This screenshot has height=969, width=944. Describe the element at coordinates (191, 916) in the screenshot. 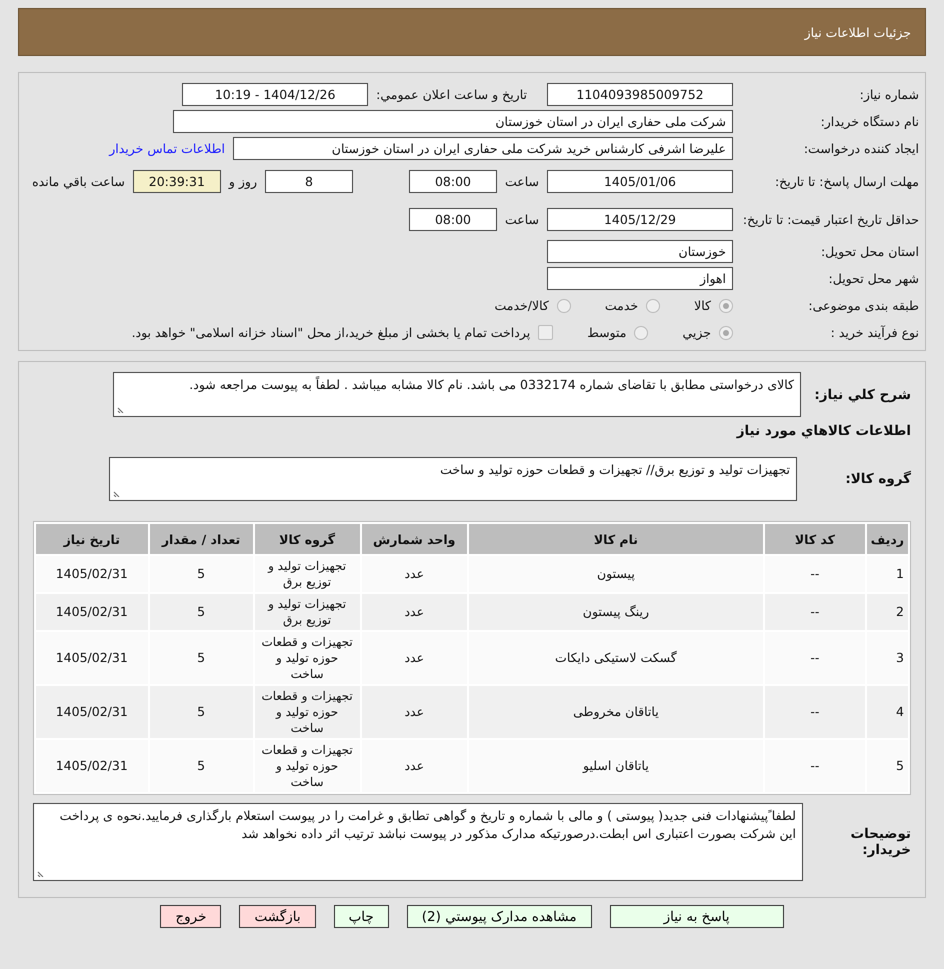

I see `action-button: خروج` at that location.